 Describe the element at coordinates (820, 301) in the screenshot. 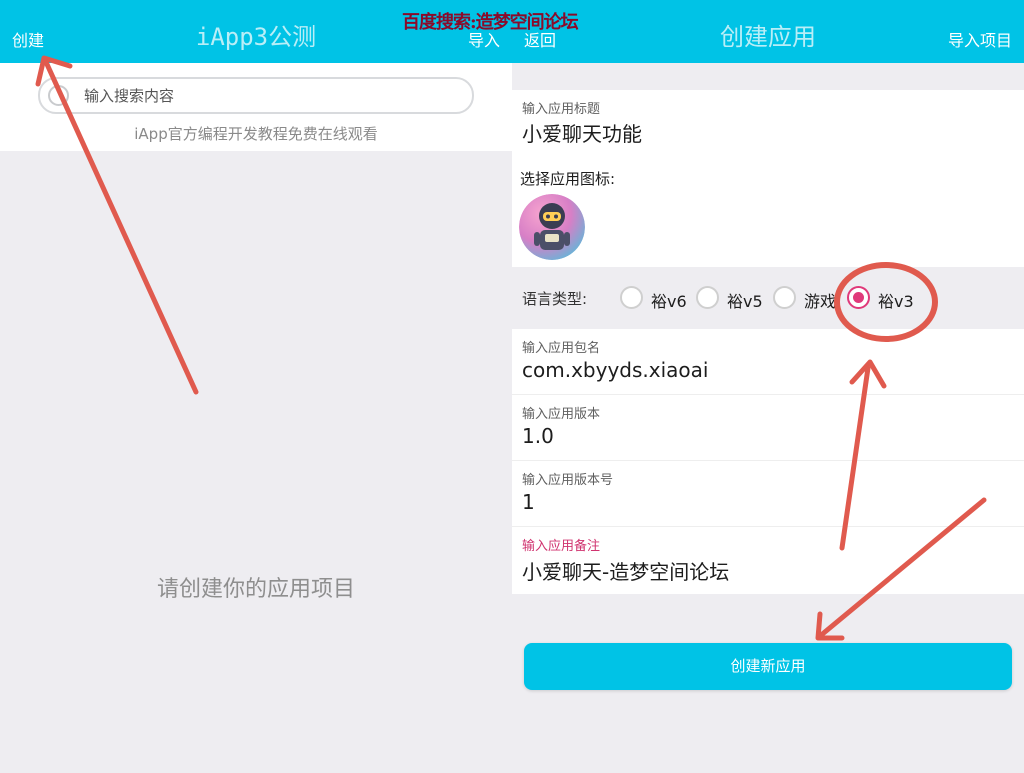

I see `radio-label: 游戏` at that location.